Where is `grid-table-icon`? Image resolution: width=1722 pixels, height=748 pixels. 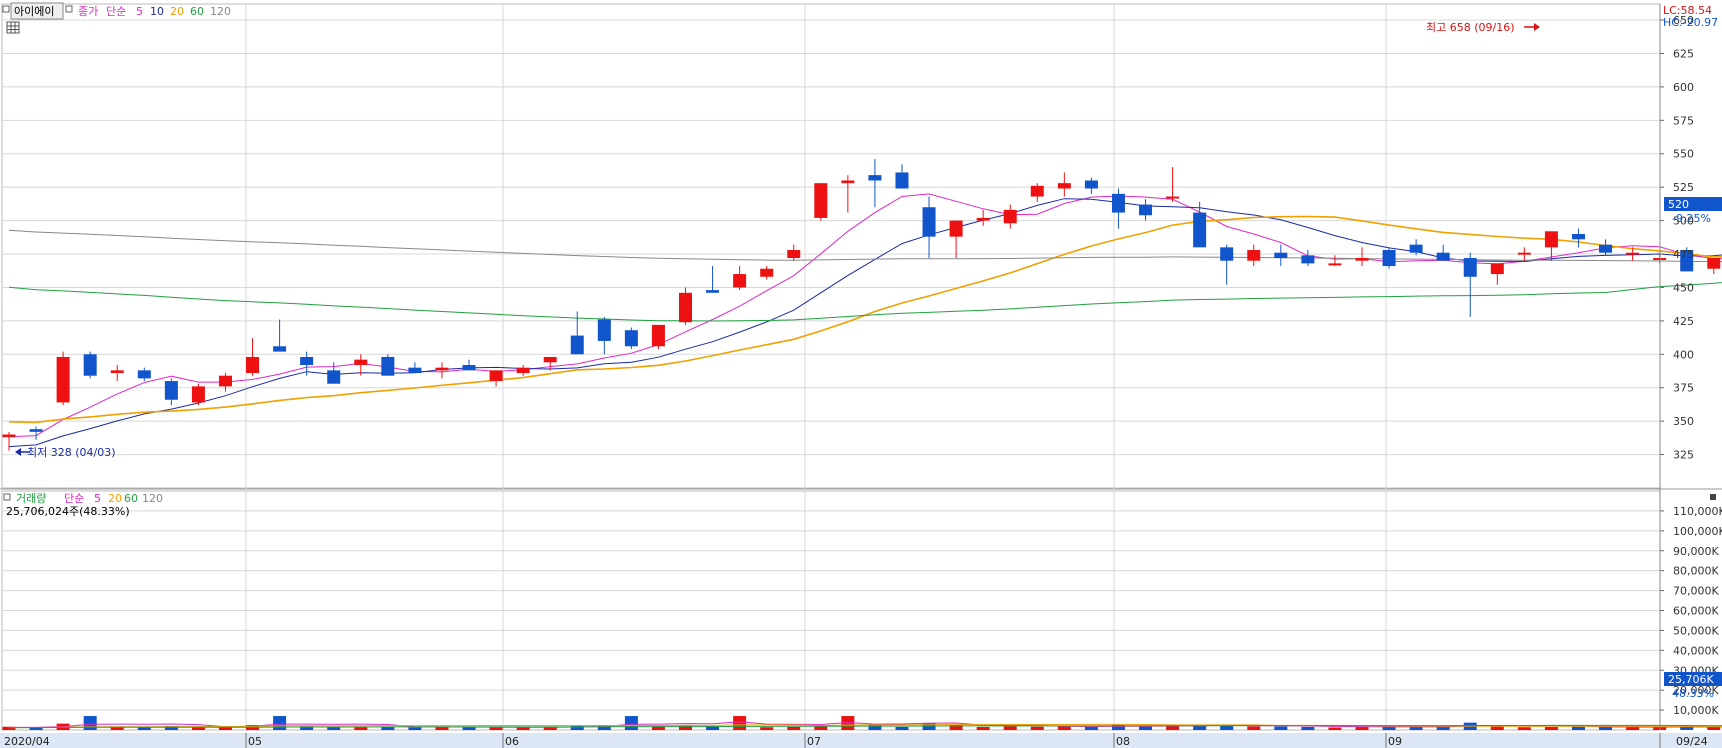 grid-table-icon is located at coordinates (13, 27).